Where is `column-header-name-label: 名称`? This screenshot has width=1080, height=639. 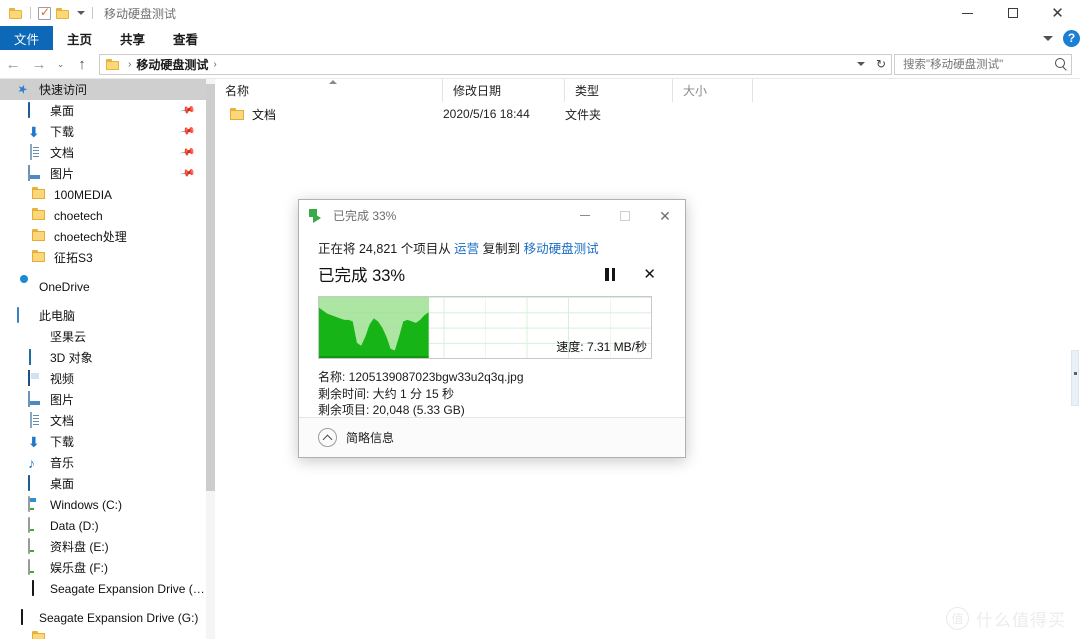 column-header-name-label: 名称 is located at coordinates (237, 91).